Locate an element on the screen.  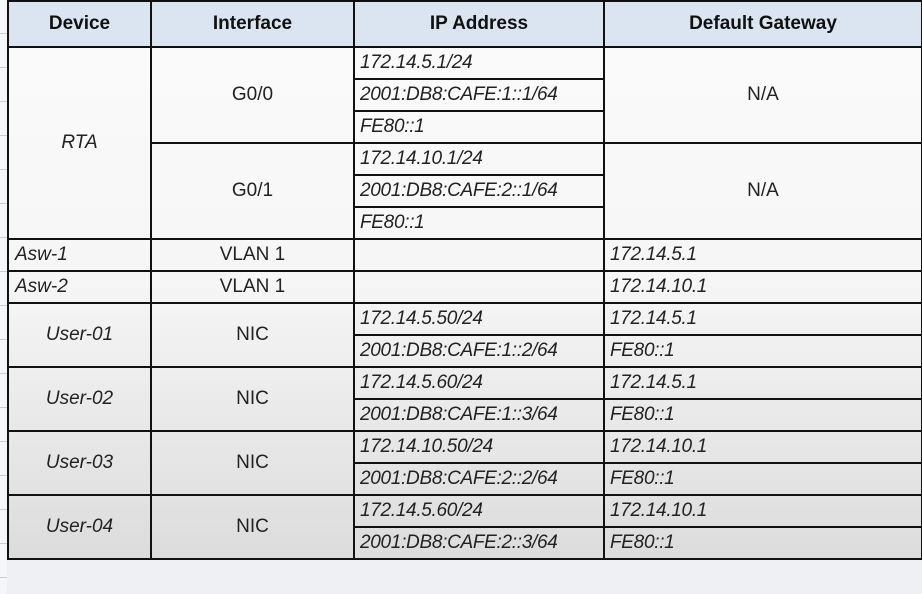
interface-cell: G0/1 is located at coordinates (252, 191).